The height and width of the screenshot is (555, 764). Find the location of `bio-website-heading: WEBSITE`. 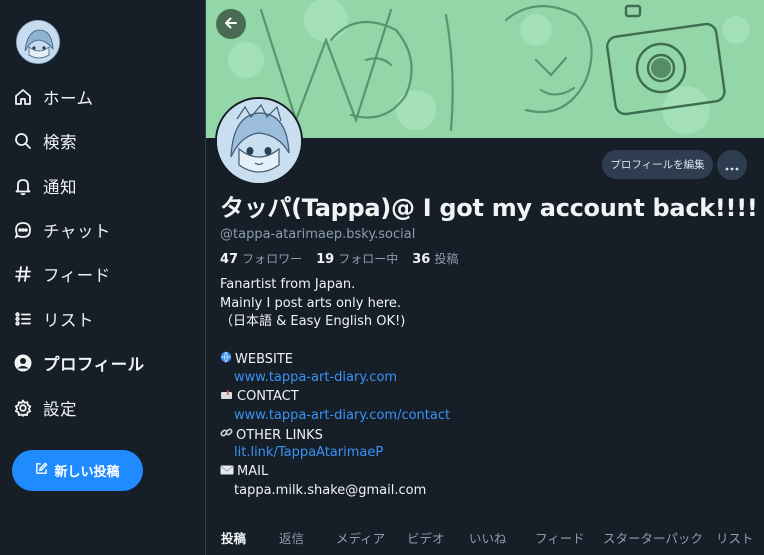

bio-website-heading: WEBSITE is located at coordinates (480, 360).